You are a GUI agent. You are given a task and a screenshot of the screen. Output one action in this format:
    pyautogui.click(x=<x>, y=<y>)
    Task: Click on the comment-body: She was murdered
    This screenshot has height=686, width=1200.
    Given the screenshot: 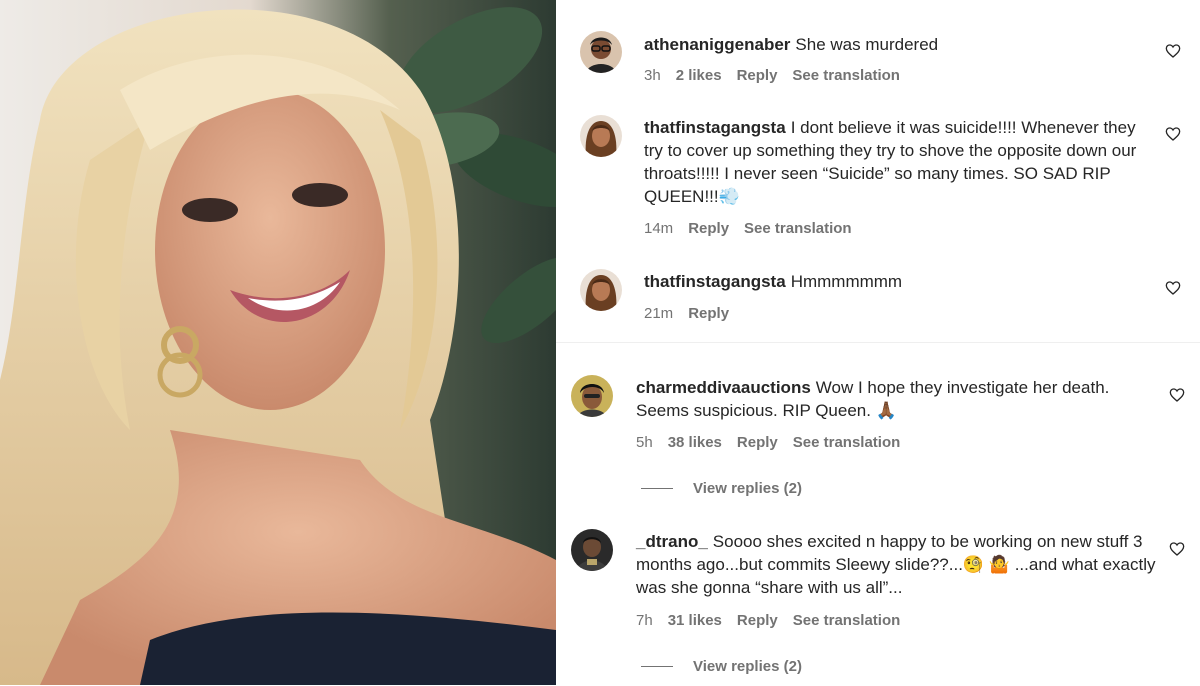 What is the action you would take?
    pyautogui.click(x=867, y=44)
    